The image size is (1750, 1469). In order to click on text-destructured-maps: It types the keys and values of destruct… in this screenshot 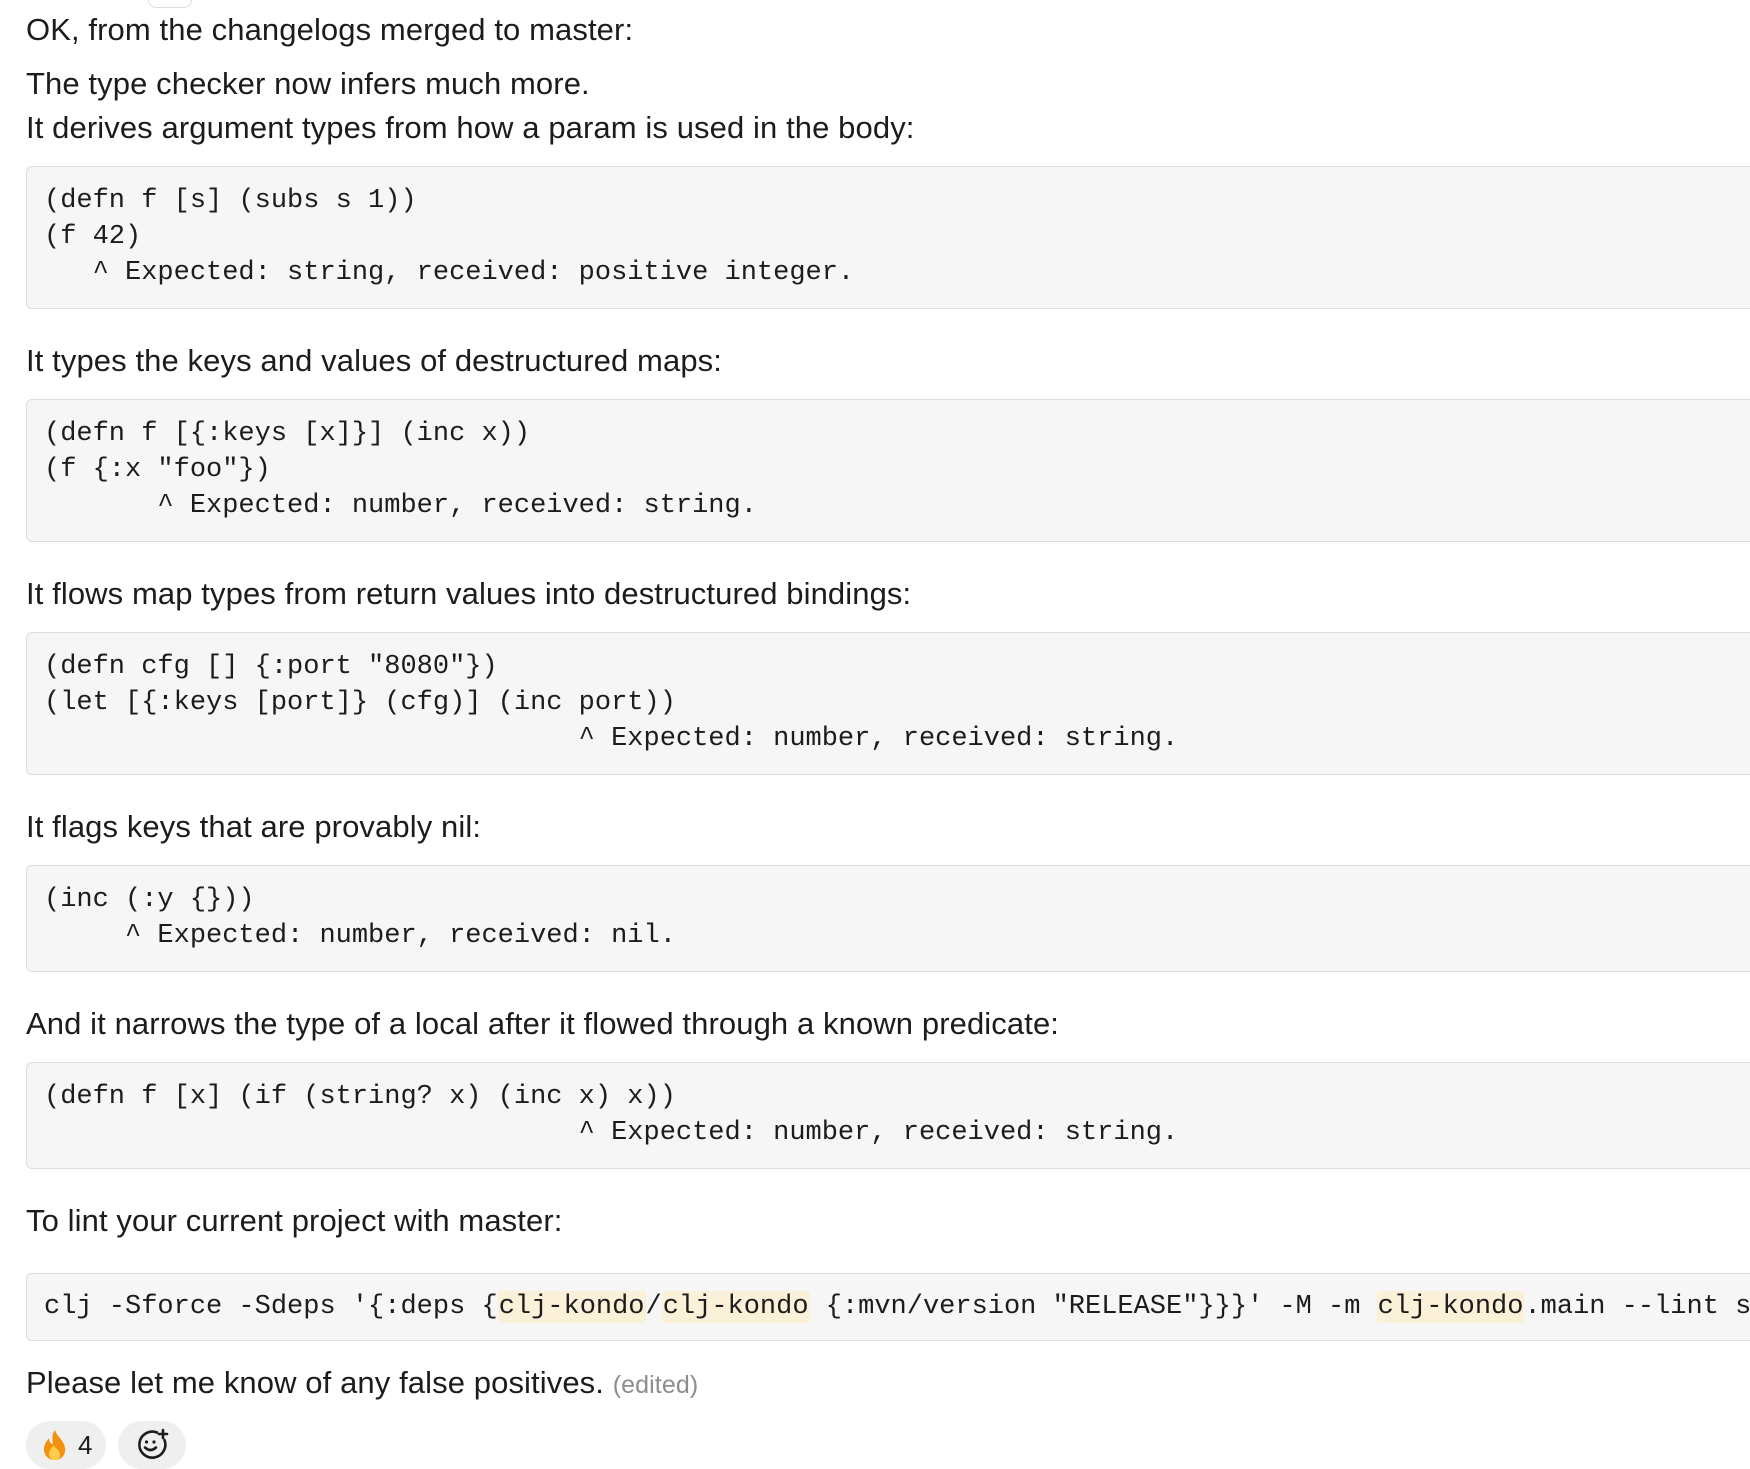, I will do `click(374, 360)`.